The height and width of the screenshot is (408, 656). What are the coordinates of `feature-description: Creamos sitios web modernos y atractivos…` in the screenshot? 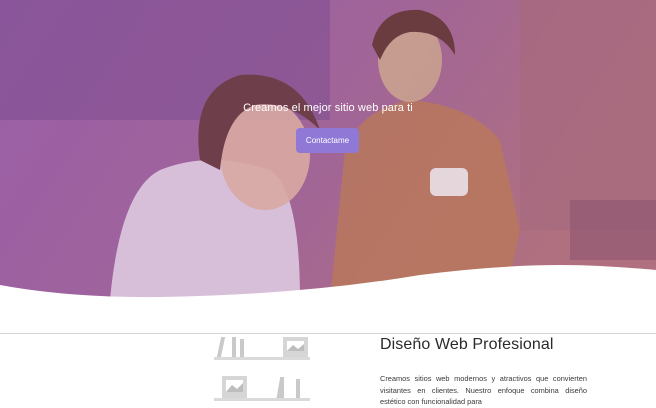 It's located at (483, 390).